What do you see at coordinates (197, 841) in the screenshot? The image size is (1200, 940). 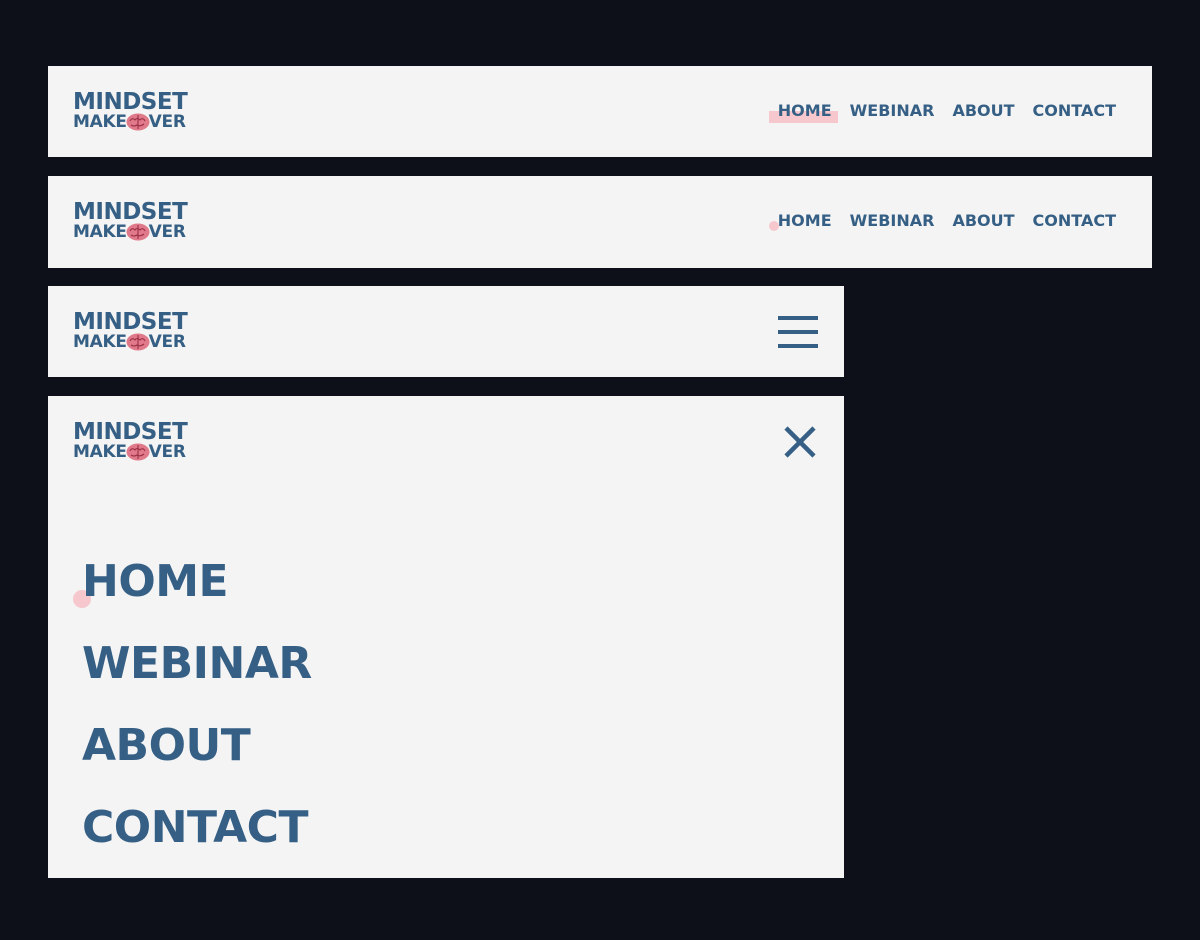 I see `mobile-nav-contact: CONTACT` at bounding box center [197, 841].